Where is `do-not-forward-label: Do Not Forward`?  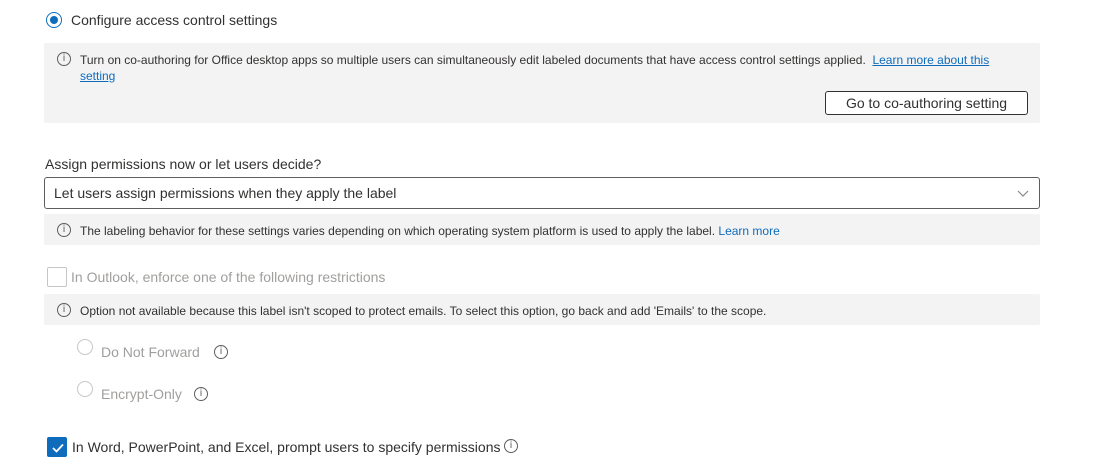 do-not-forward-label: Do Not Forward is located at coordinates (150, 352).